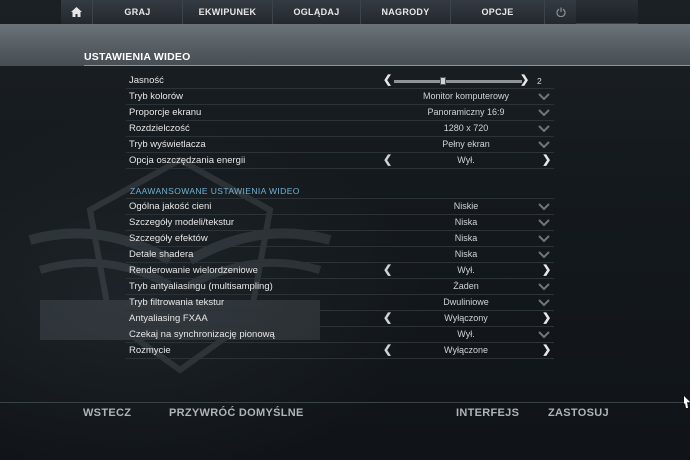 Image resolution: width=690 pixels, height=460 pixels. I want to click on back-button: WSTECZ, so click(107, 413).